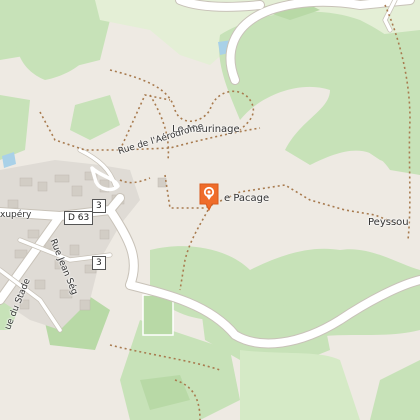 Image resolution: width=420 pixels, height=420 pixels. What do you see at coordinates (99, 263) in the screenshot?
I see `road-shield-3-south: 3` at bounding box center [99, 263].